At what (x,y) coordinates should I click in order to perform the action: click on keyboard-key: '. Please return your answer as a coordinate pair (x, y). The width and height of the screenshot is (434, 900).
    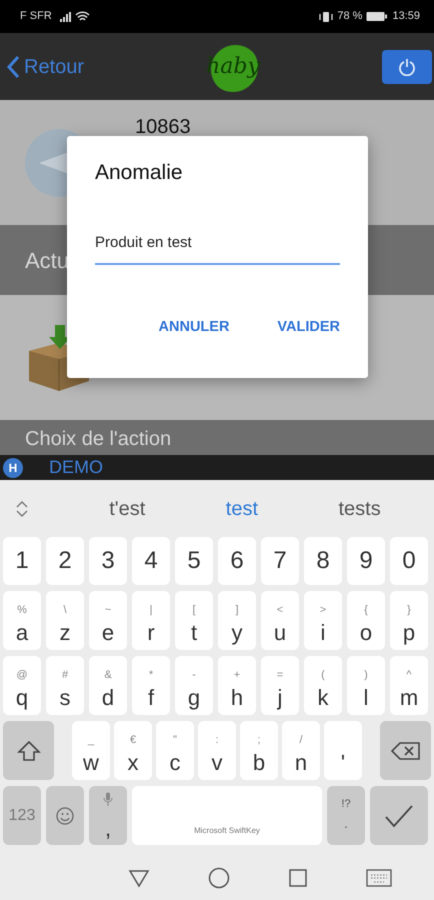
    Looking at the image, I should click on (343, 750).